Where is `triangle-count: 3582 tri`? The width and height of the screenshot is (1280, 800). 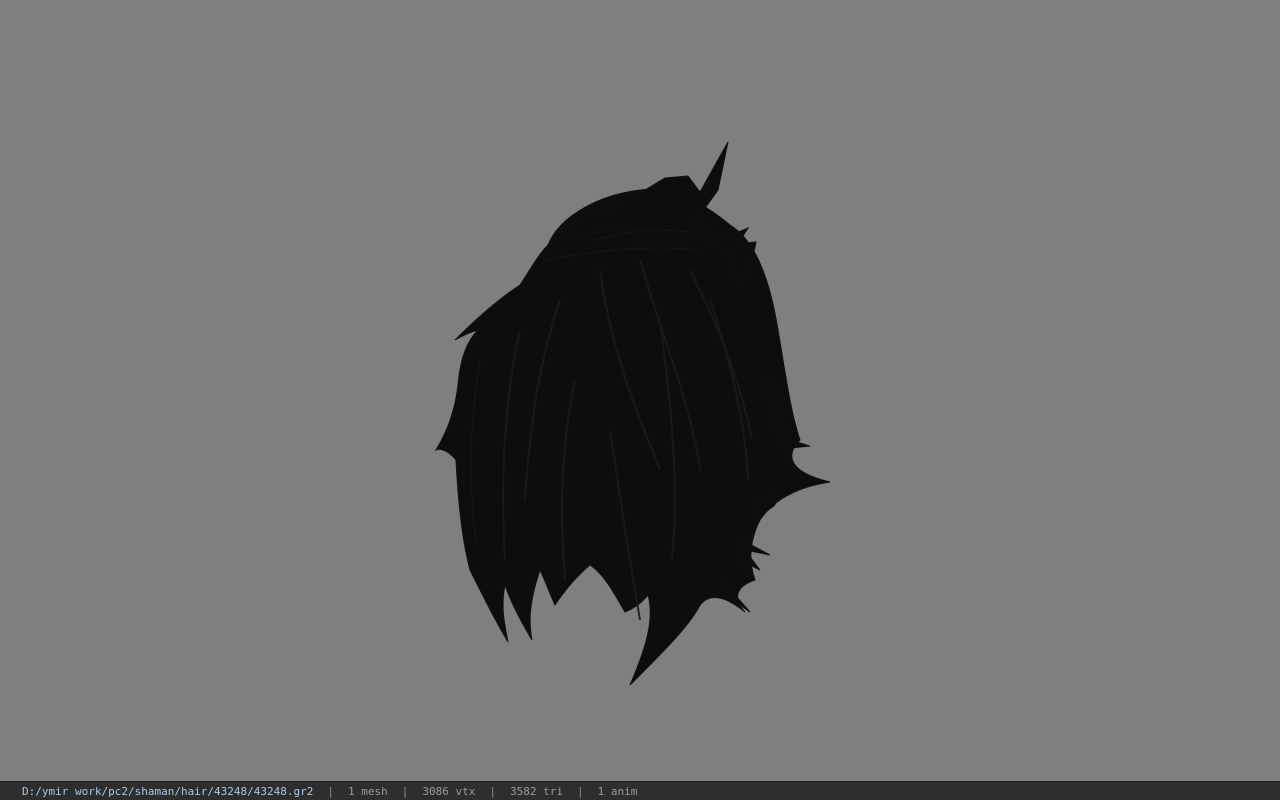
triangle-count: 3582 tri is located at coordinates (536, 791).